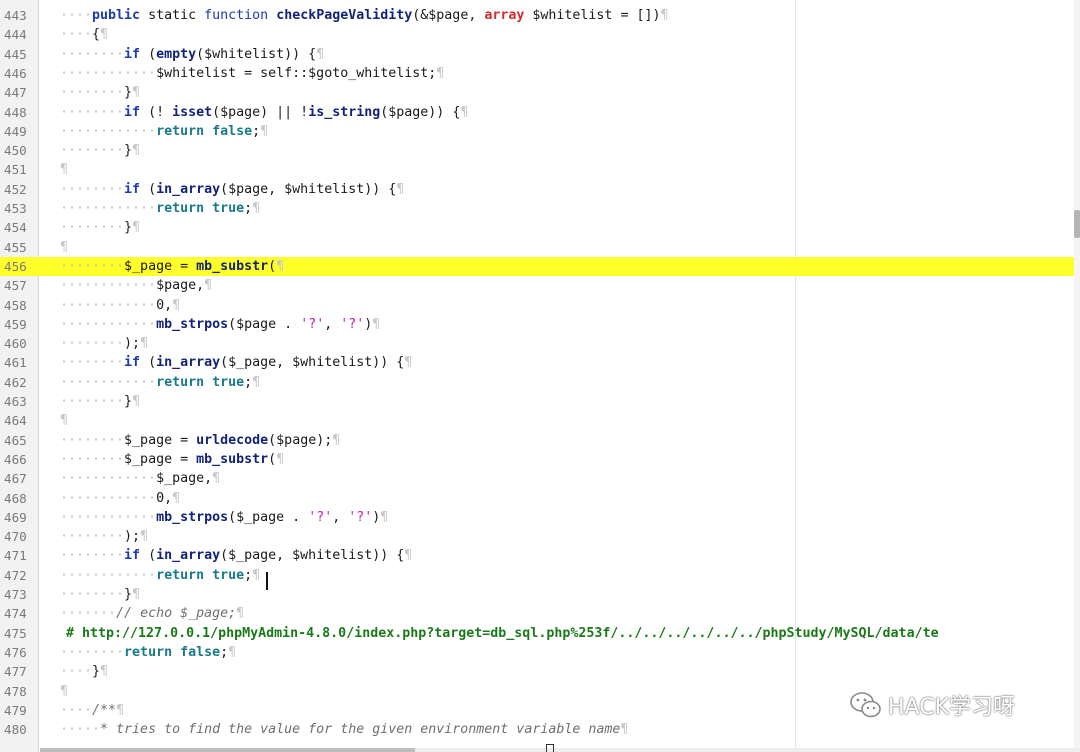  What do you see at coordinates (15, 363) in the screenshot?
I see `line-number: 461` at bounding box center [15, 363].